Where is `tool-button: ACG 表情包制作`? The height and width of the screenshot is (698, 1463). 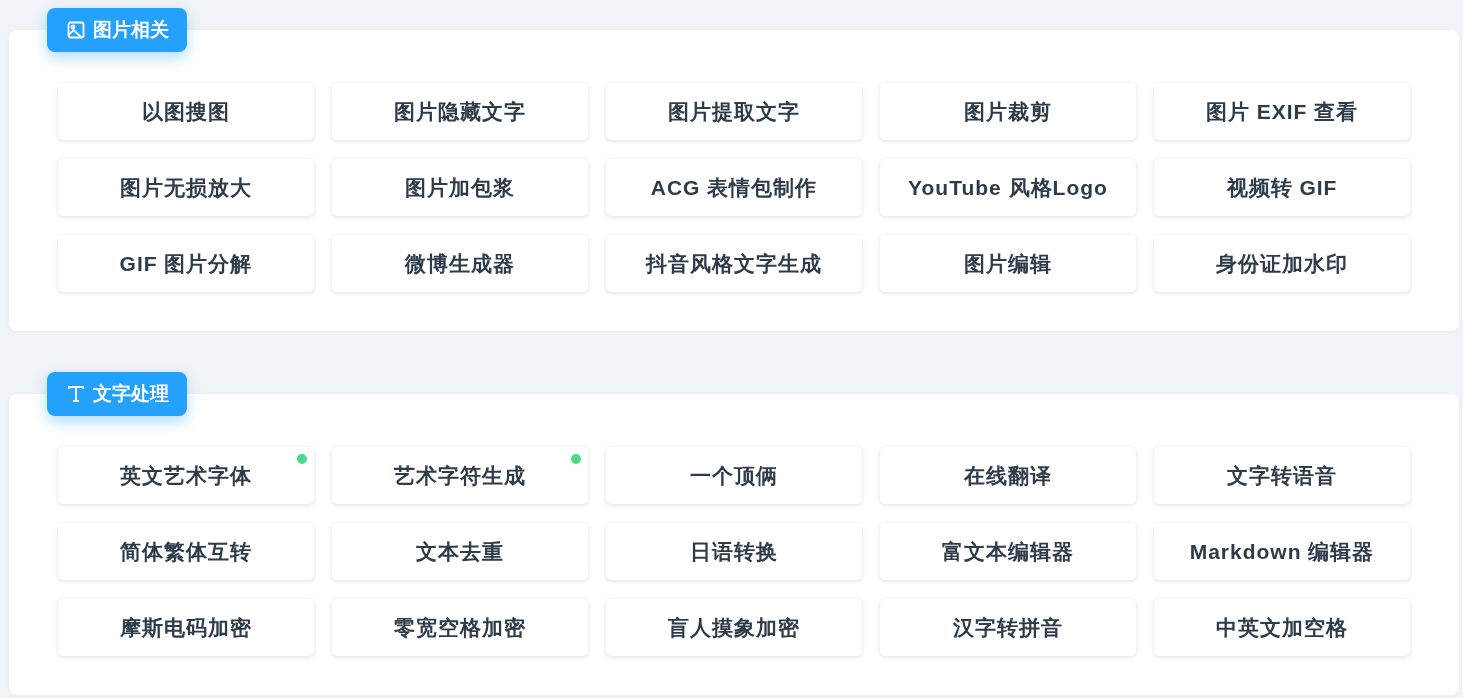 tool-button: ACG 表情包制作 is located at coordinates (734, 187).